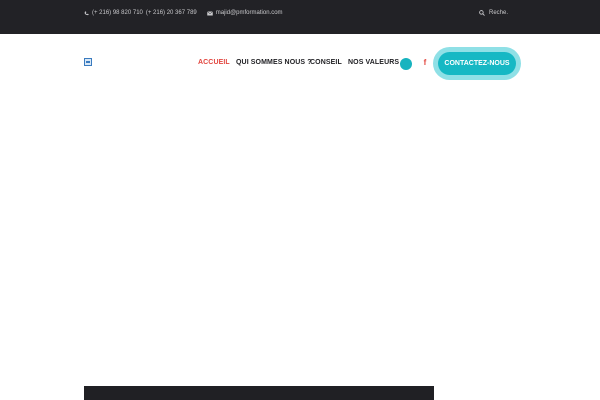  What do you see at coordinates (171, 13) in the screenshot?
I see `phone-number-2: (+ 216) 20 367 789` at bounding box center [171, 13].